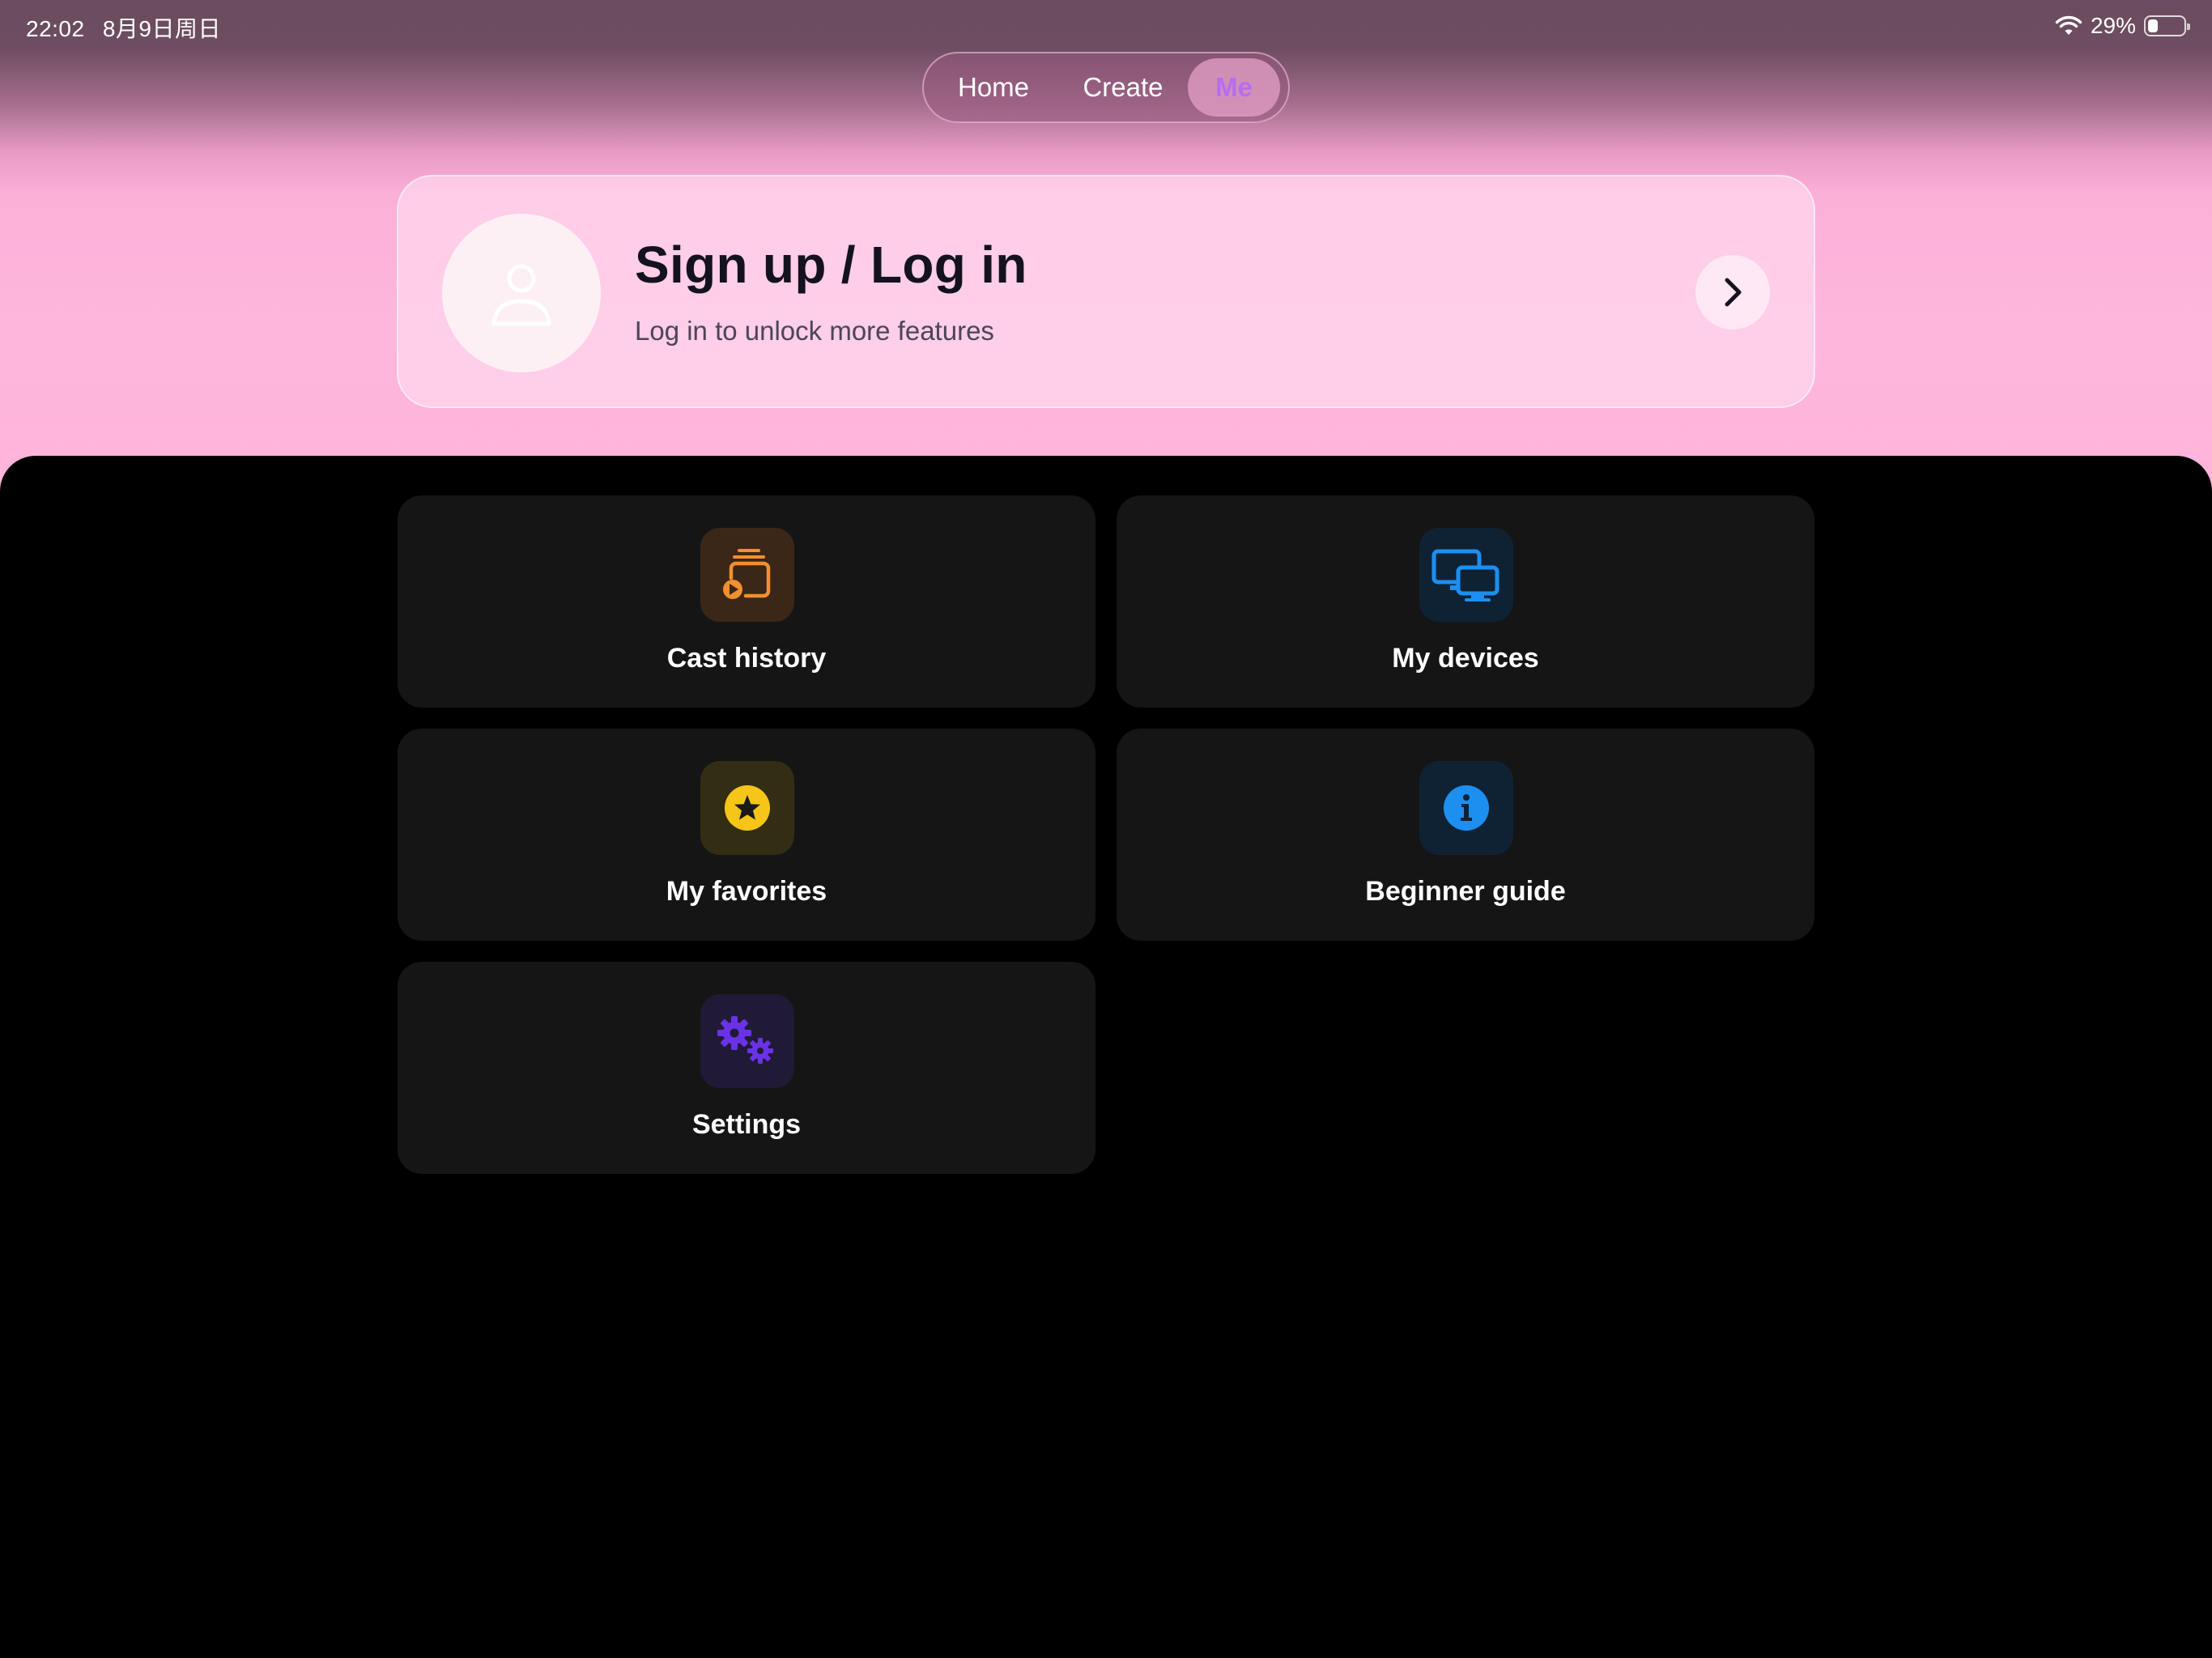 The height and width of the screenshot is (1658, 2212). What do you see at coordinates (1234, 87) in the screenshot?
I see `tab-me: Me` at bounding box center [1234, 87].